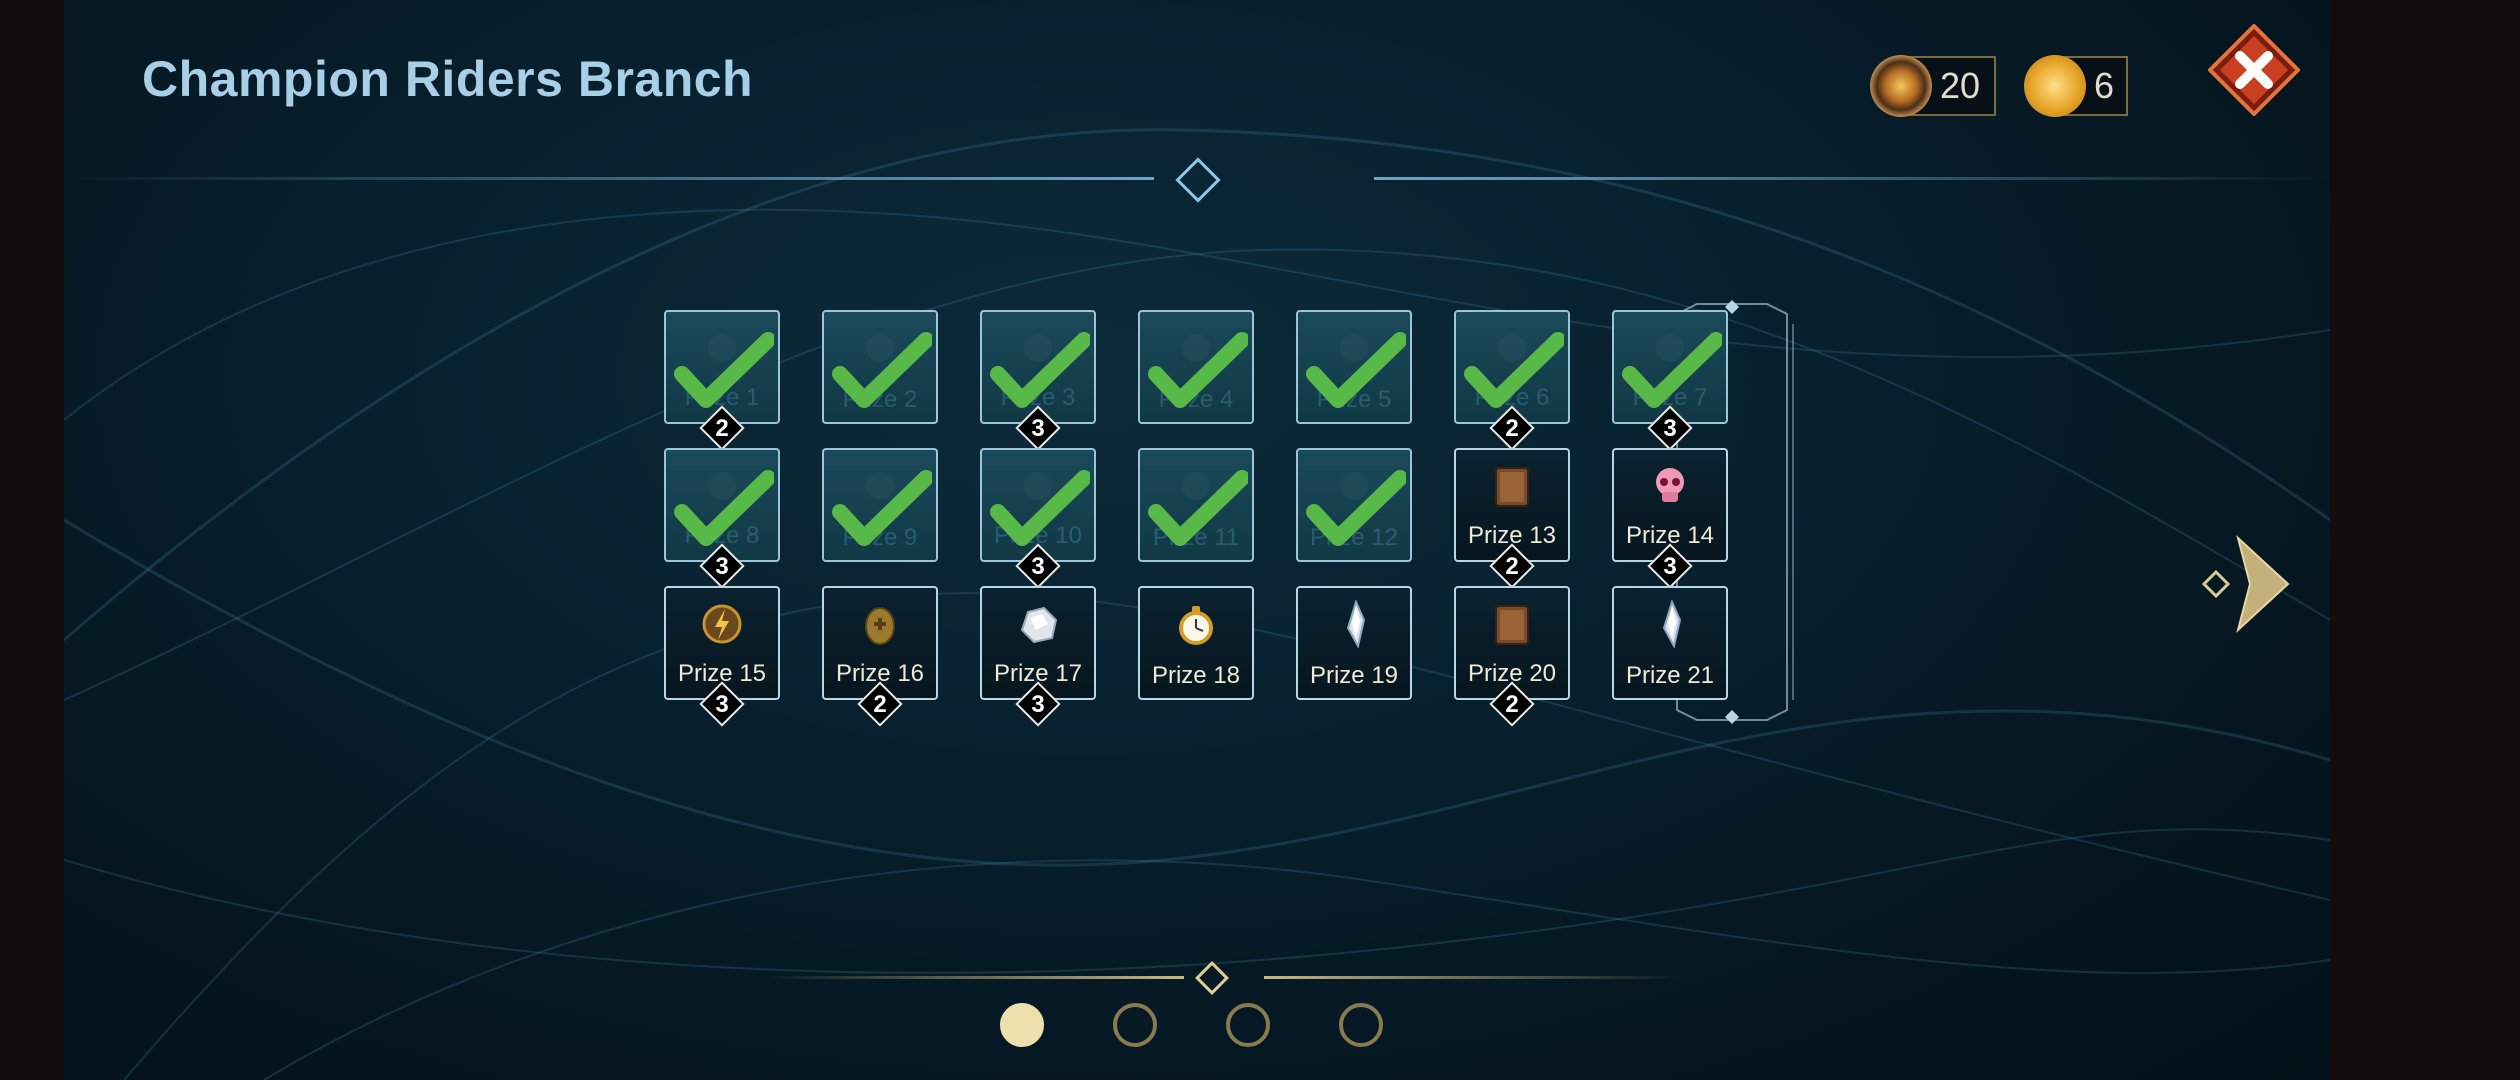 This screenshot has width=2520, height=1080. Describe the element at coordinates (1196, 675) in the screenshot. I see `prize-label: Prize 18` at that location.